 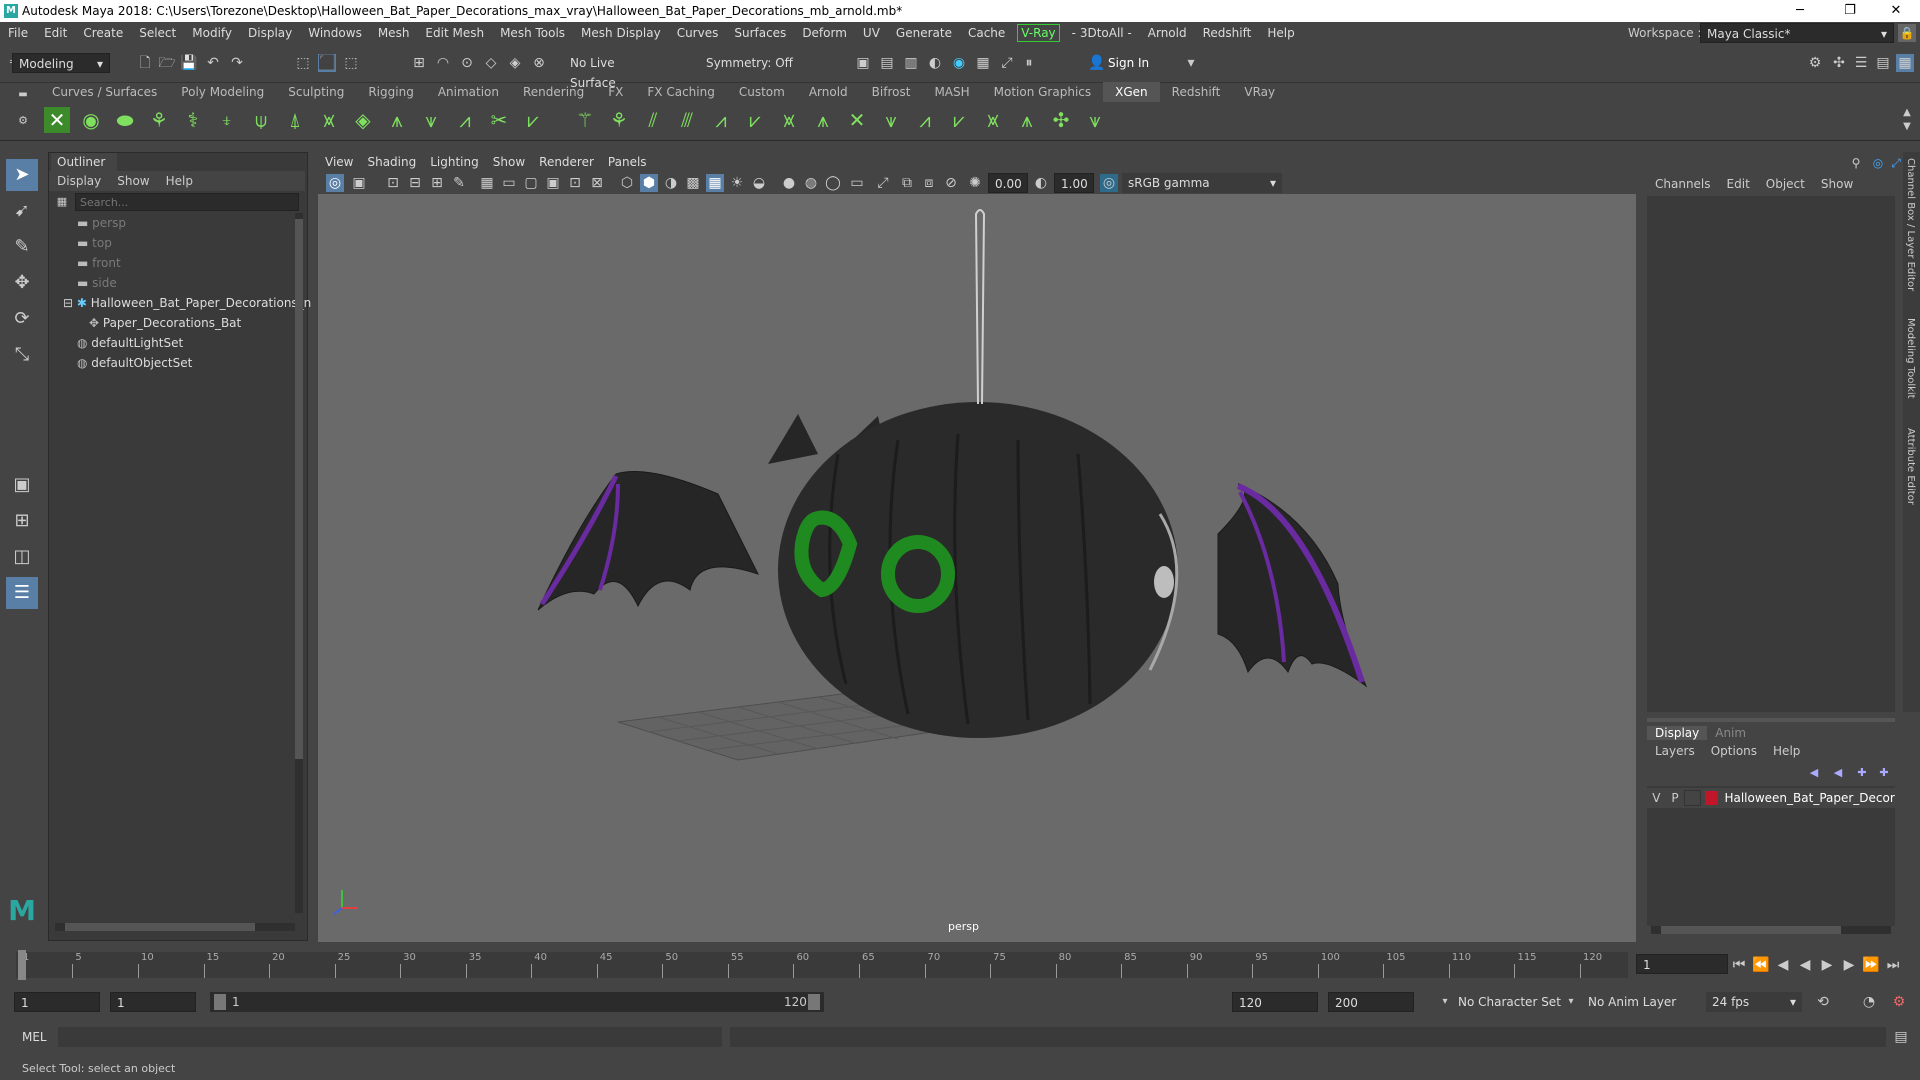 What do you see at coordinates (1907, 33) in the screenshot?
I see `lock-icon: 🔒` at bounding box center [1907, 33].